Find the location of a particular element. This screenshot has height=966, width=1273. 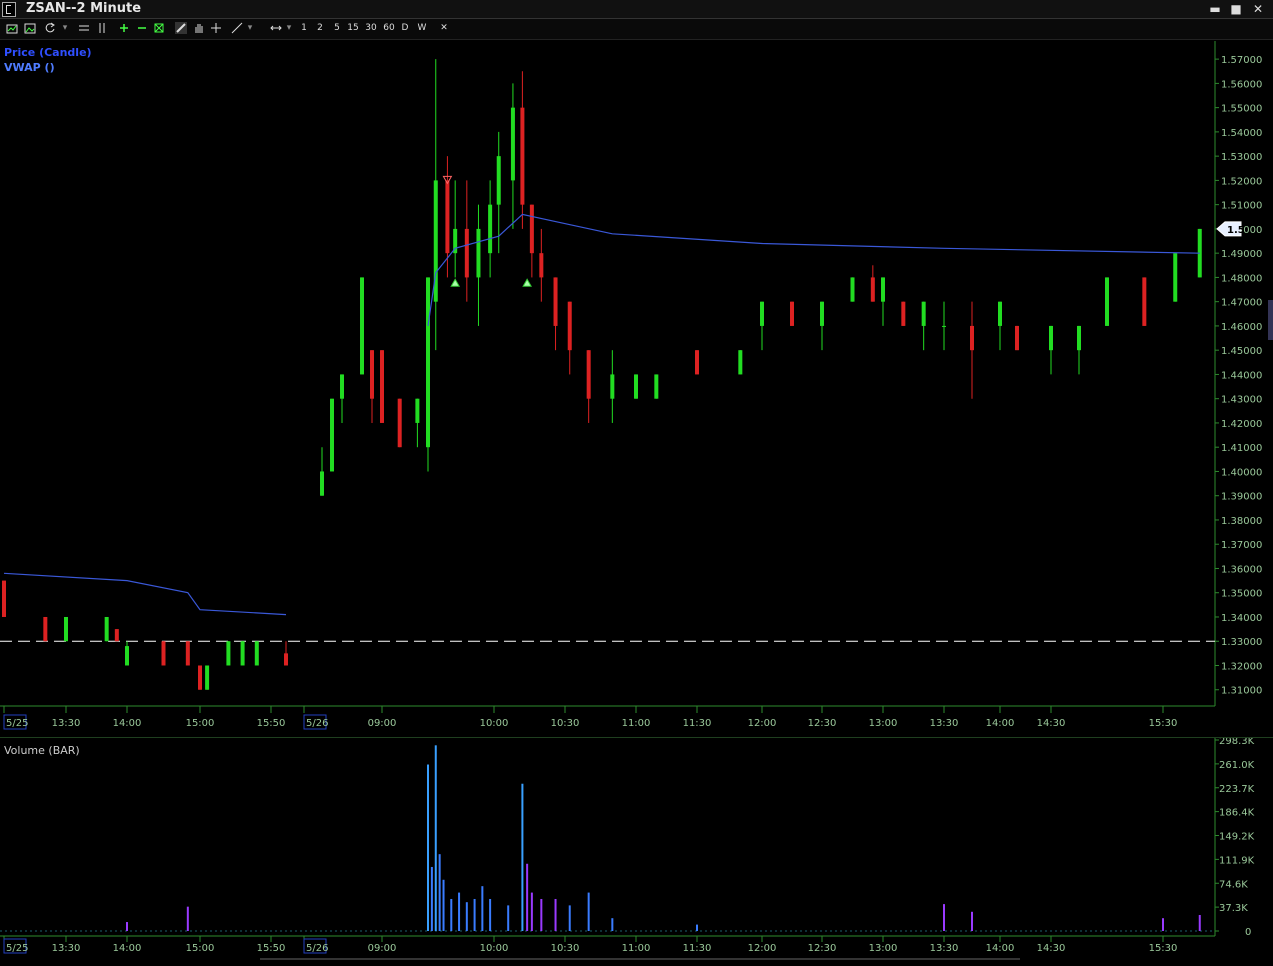

interval-button-15: 15 is located at coordinates (353, 28).